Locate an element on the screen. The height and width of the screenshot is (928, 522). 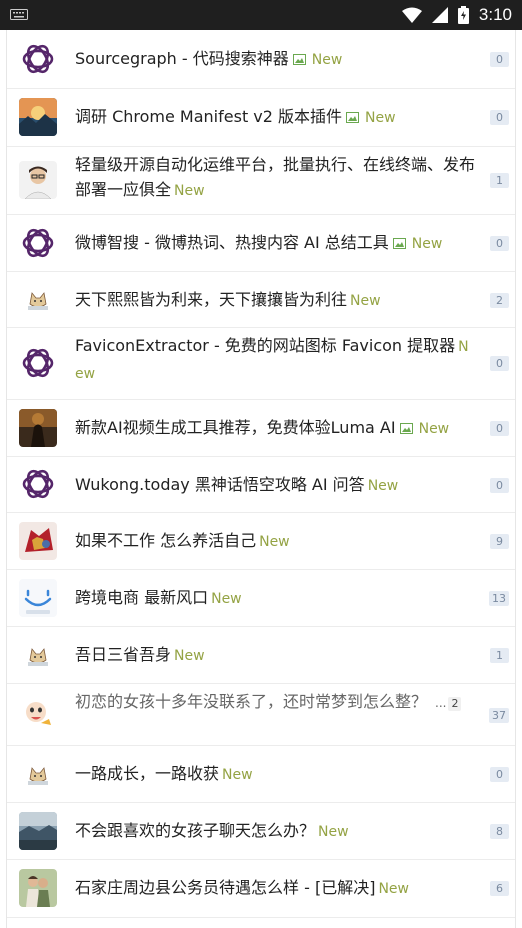
topic-title-text: 微博智搜 - 微博热词、热搜内容 AI 总结工具 is located at coordinates (232, 242).